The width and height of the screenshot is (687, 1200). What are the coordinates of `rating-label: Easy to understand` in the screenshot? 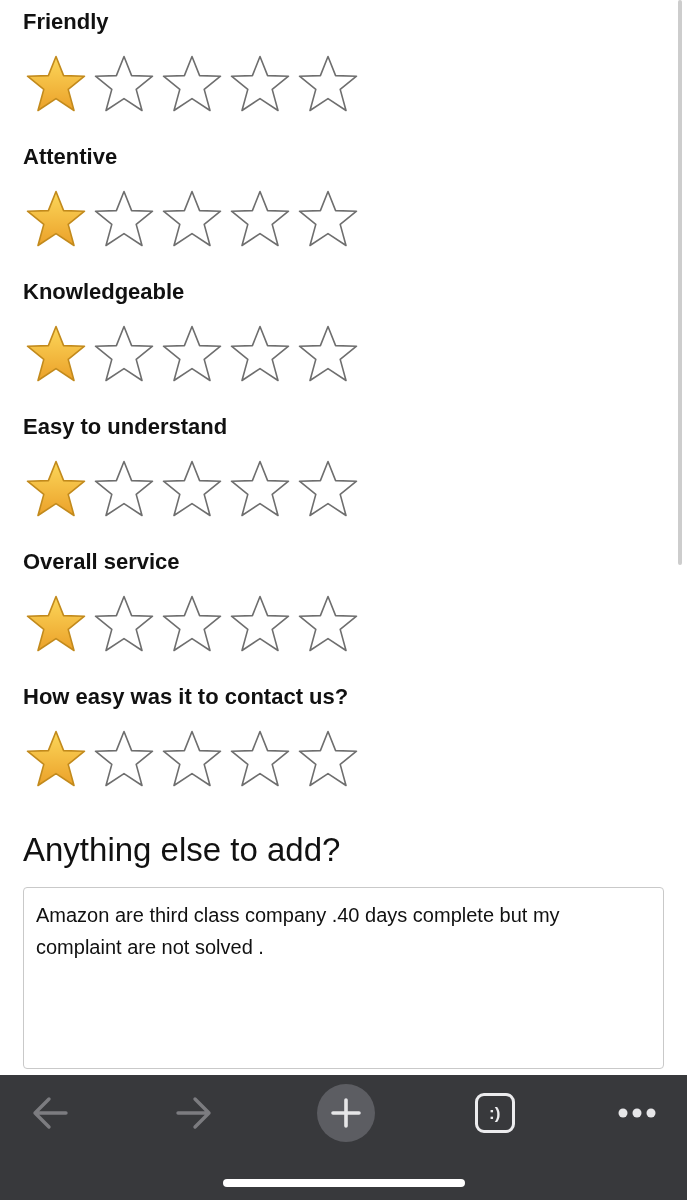 It's located at (125, 427).